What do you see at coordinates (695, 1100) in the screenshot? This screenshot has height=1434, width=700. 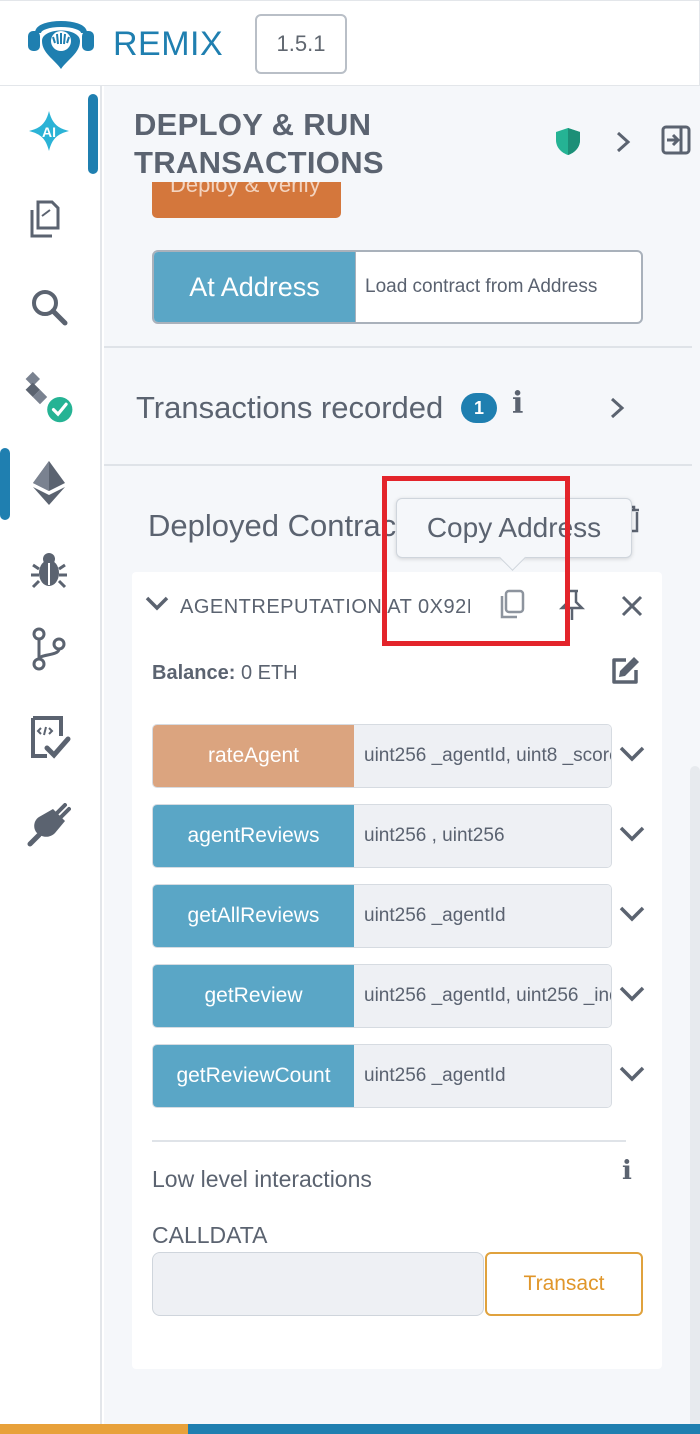 I see `scrollbar` at bounding box center [695, 1100].